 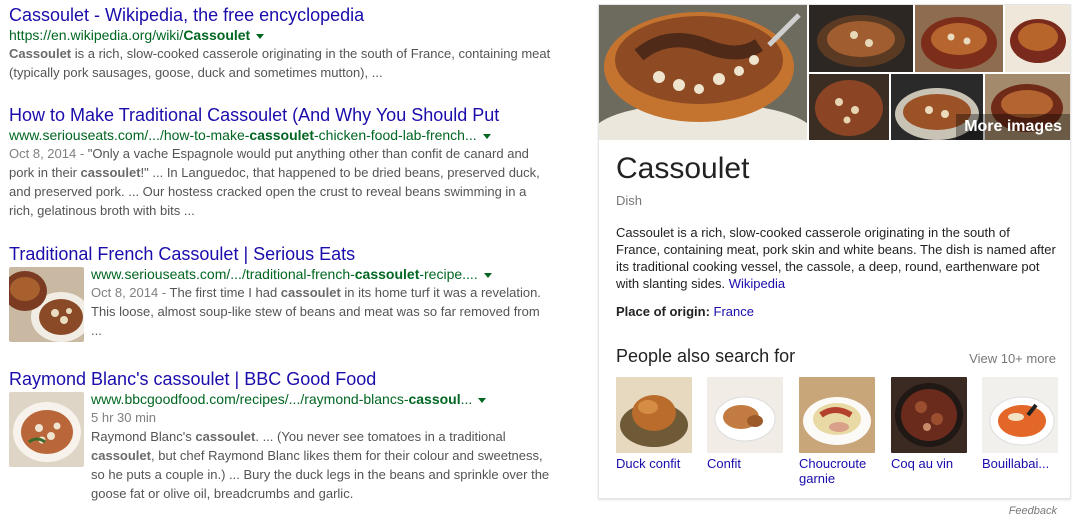 I want to click on url-text: https://en.wikipedia.org/wiki/, so click(x=96, y=35).